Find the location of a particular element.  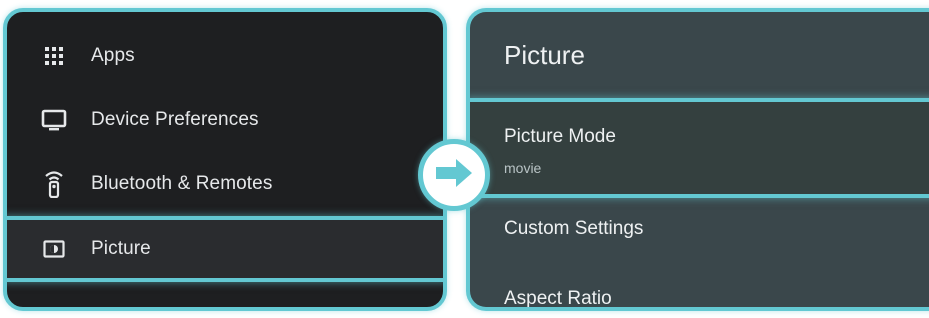

menu-item-label: Picture is located at coordinates (121, 248).